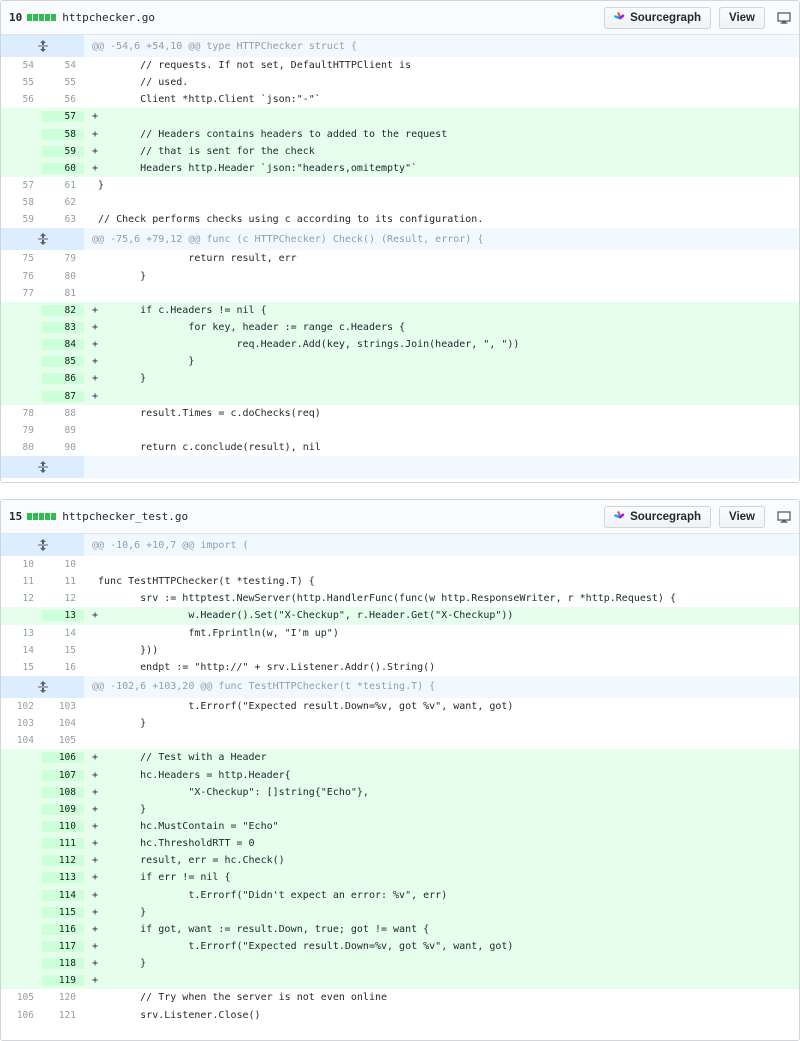 The image size is (800, 1041). What do you see at coordinates (21, 633) in the screenshot?
I see `old-line-number: 13` at bounding box center [21, 633].